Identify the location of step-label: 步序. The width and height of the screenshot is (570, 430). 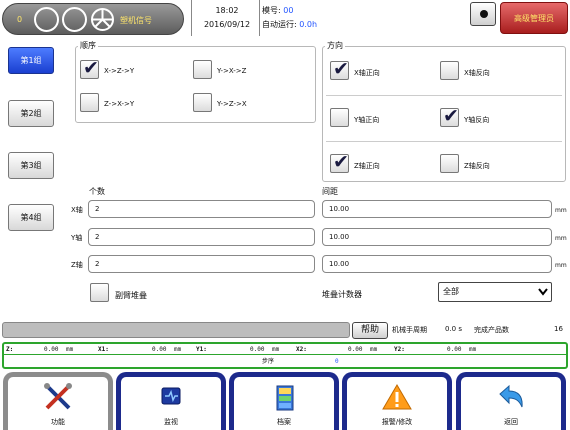
(268, 361).